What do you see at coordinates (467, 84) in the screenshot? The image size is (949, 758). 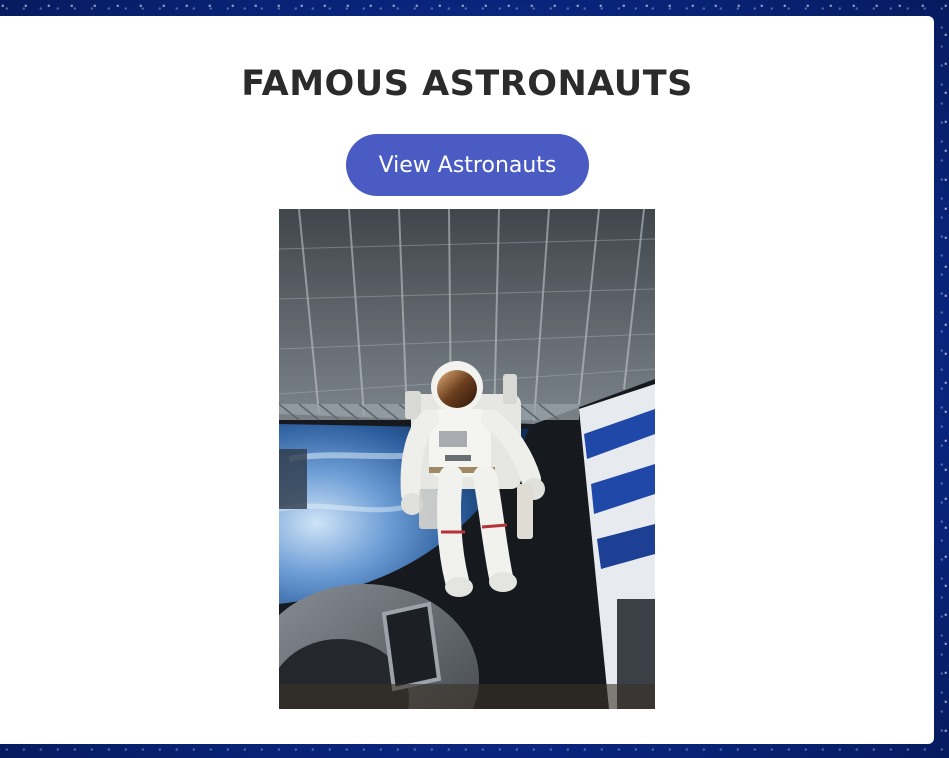 I see `page-title: FAMOUS ASTRONAUTS` at bounding box center [467, 84].